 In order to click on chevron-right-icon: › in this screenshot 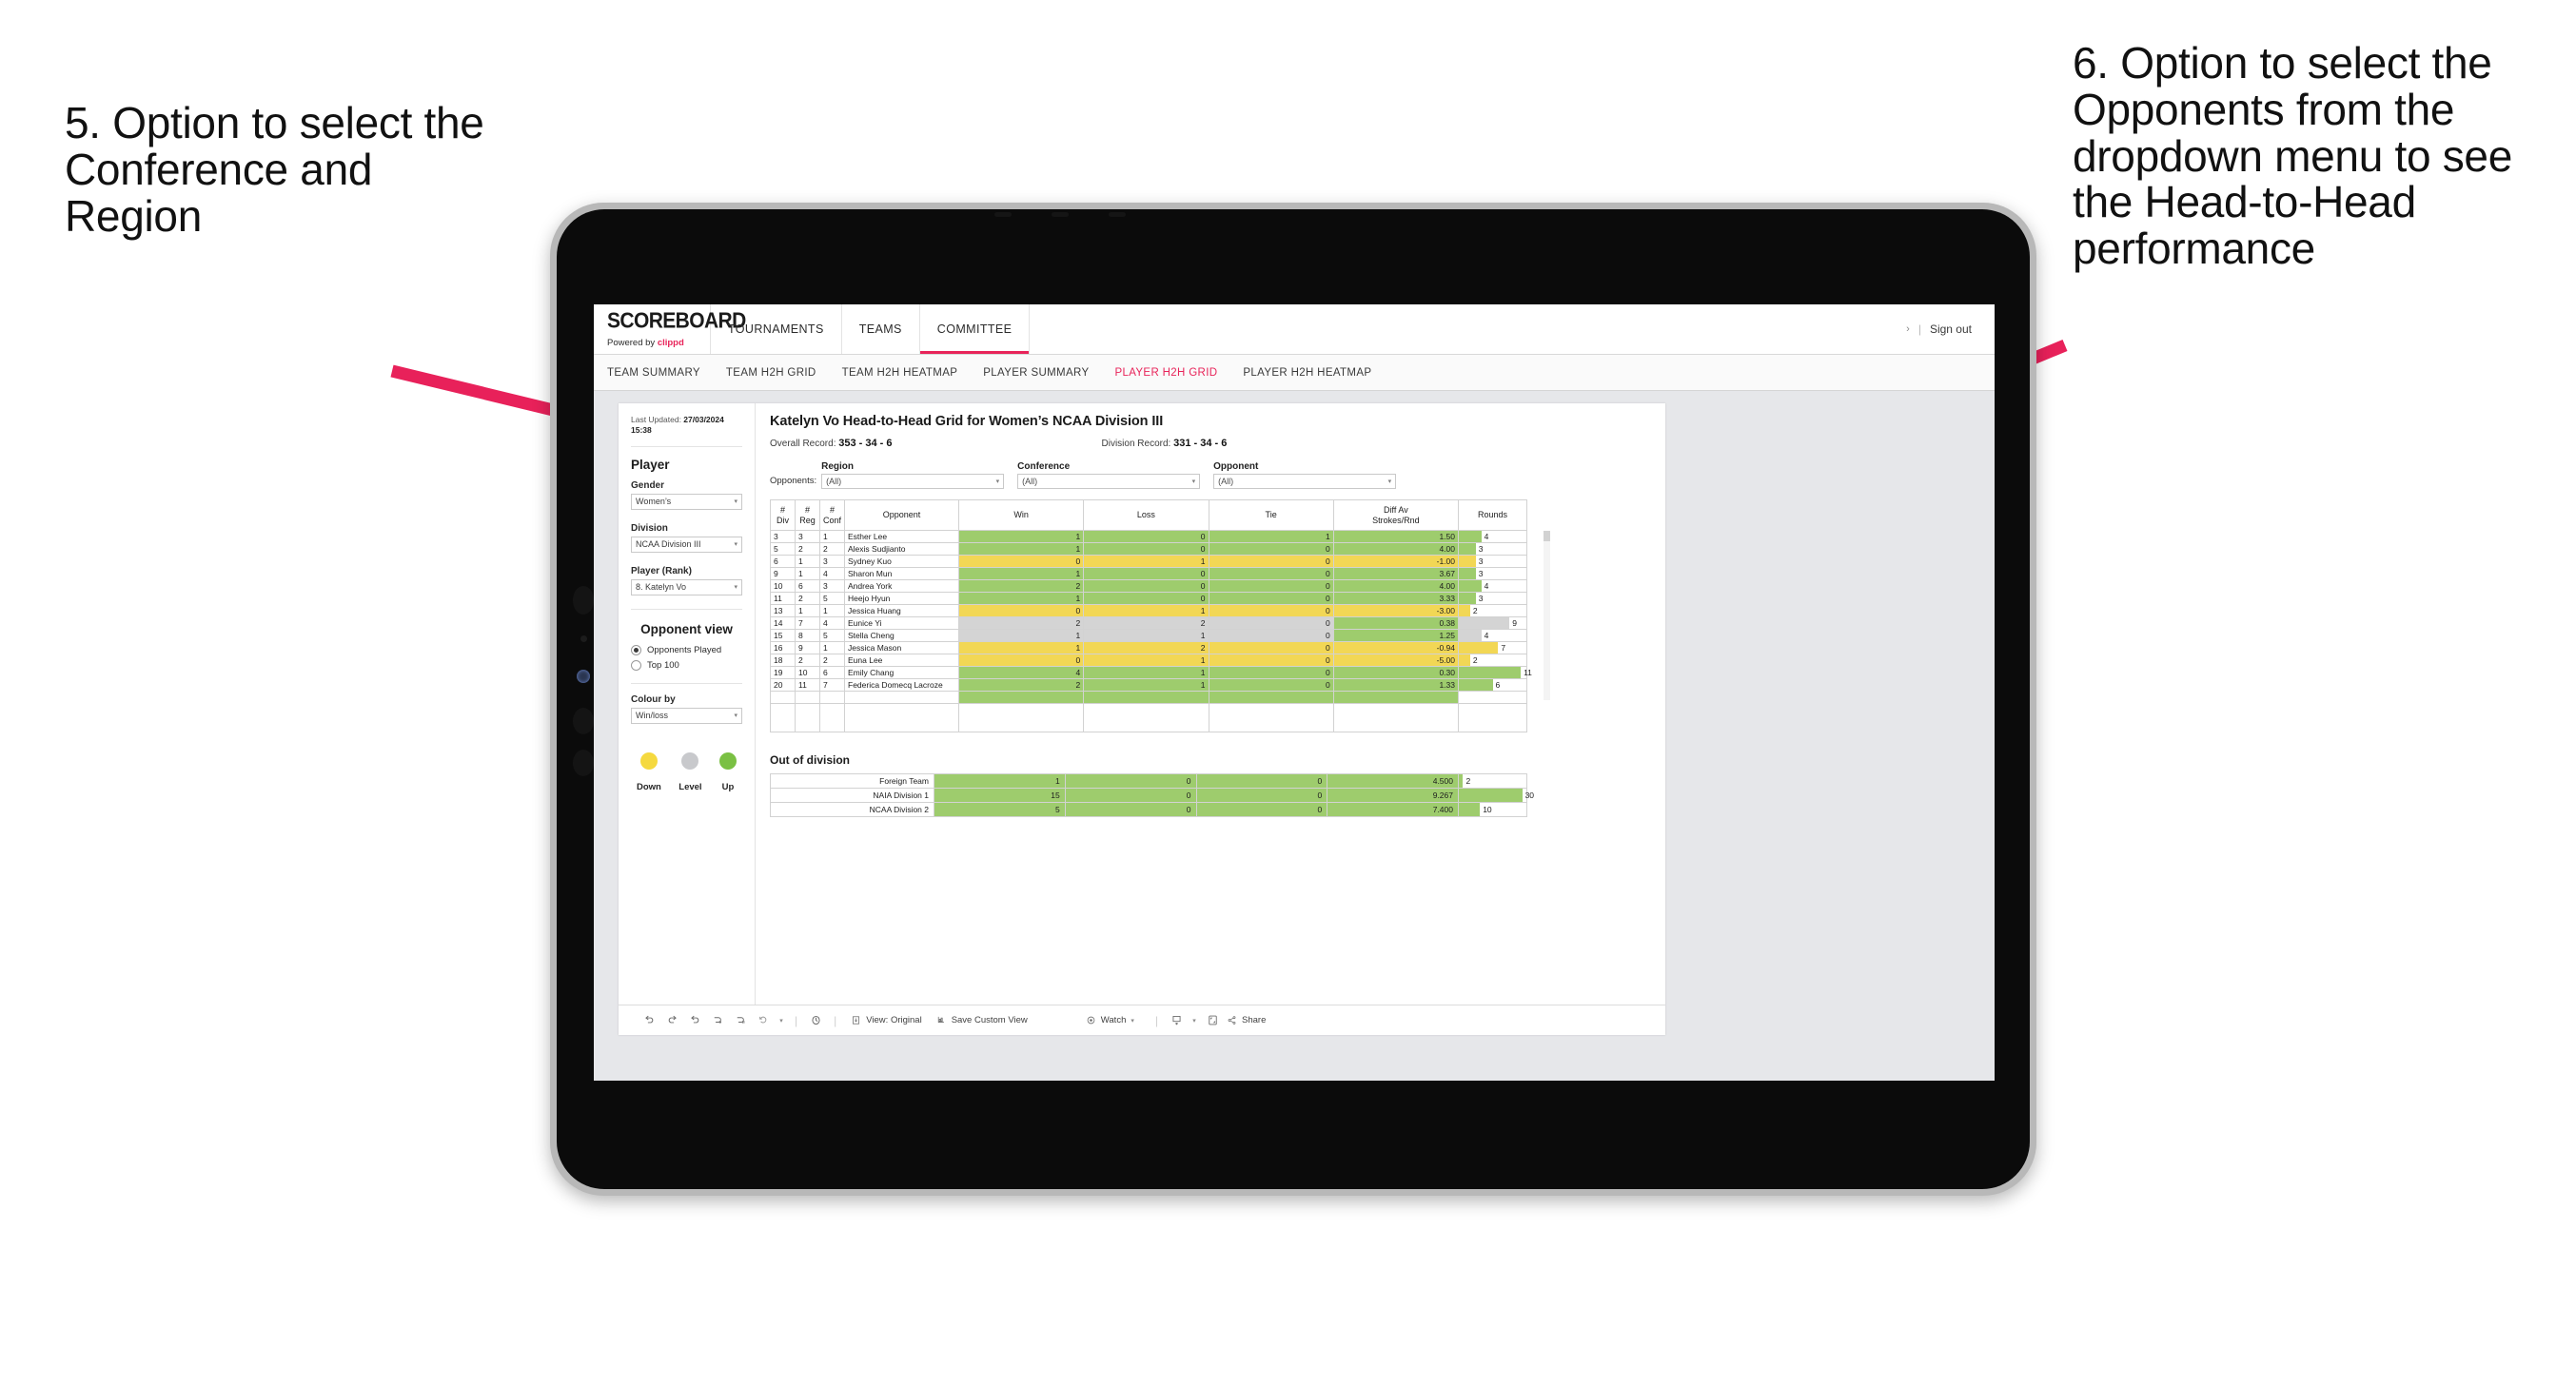, I will do `click(1908, 329)`.